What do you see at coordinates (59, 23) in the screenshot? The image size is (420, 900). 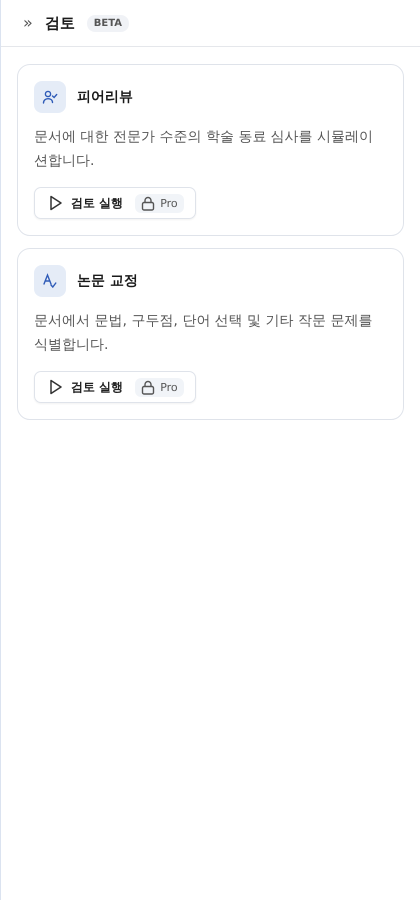 I see `panel-title: 검토` at bounding box center [59, 23].